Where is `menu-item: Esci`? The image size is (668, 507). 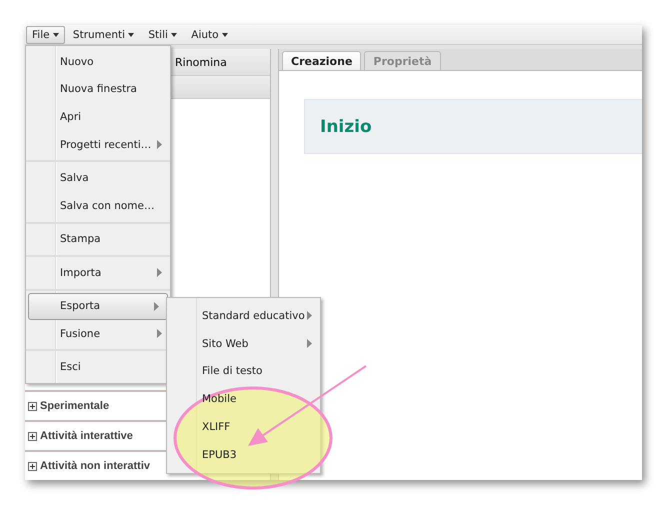 menu-item: Esci is located at coordinates (98, 367).